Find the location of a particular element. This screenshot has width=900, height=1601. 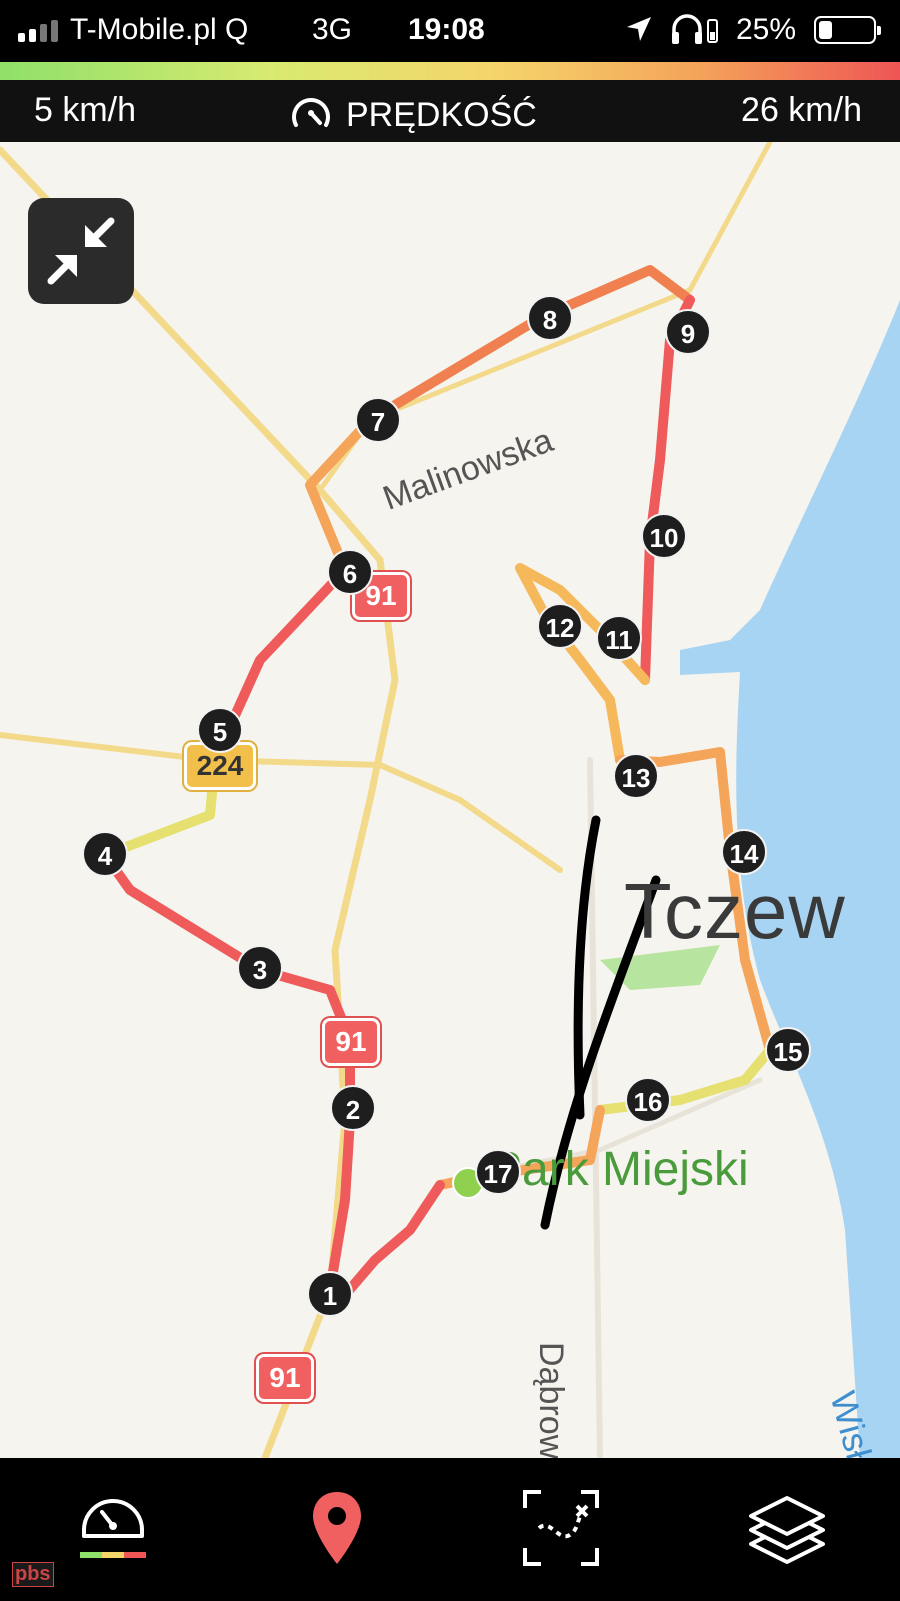

signal-icon is located at coordinates (38, 31).